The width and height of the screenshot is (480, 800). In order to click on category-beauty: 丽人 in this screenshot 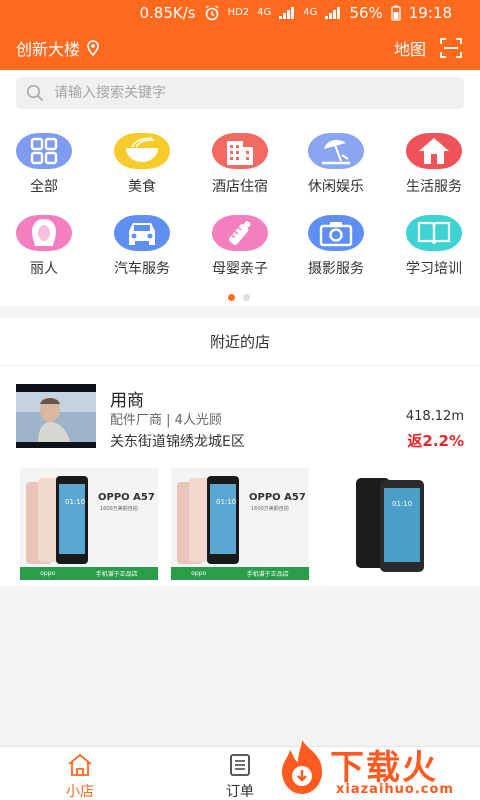, I will do `click(46, 238)`.